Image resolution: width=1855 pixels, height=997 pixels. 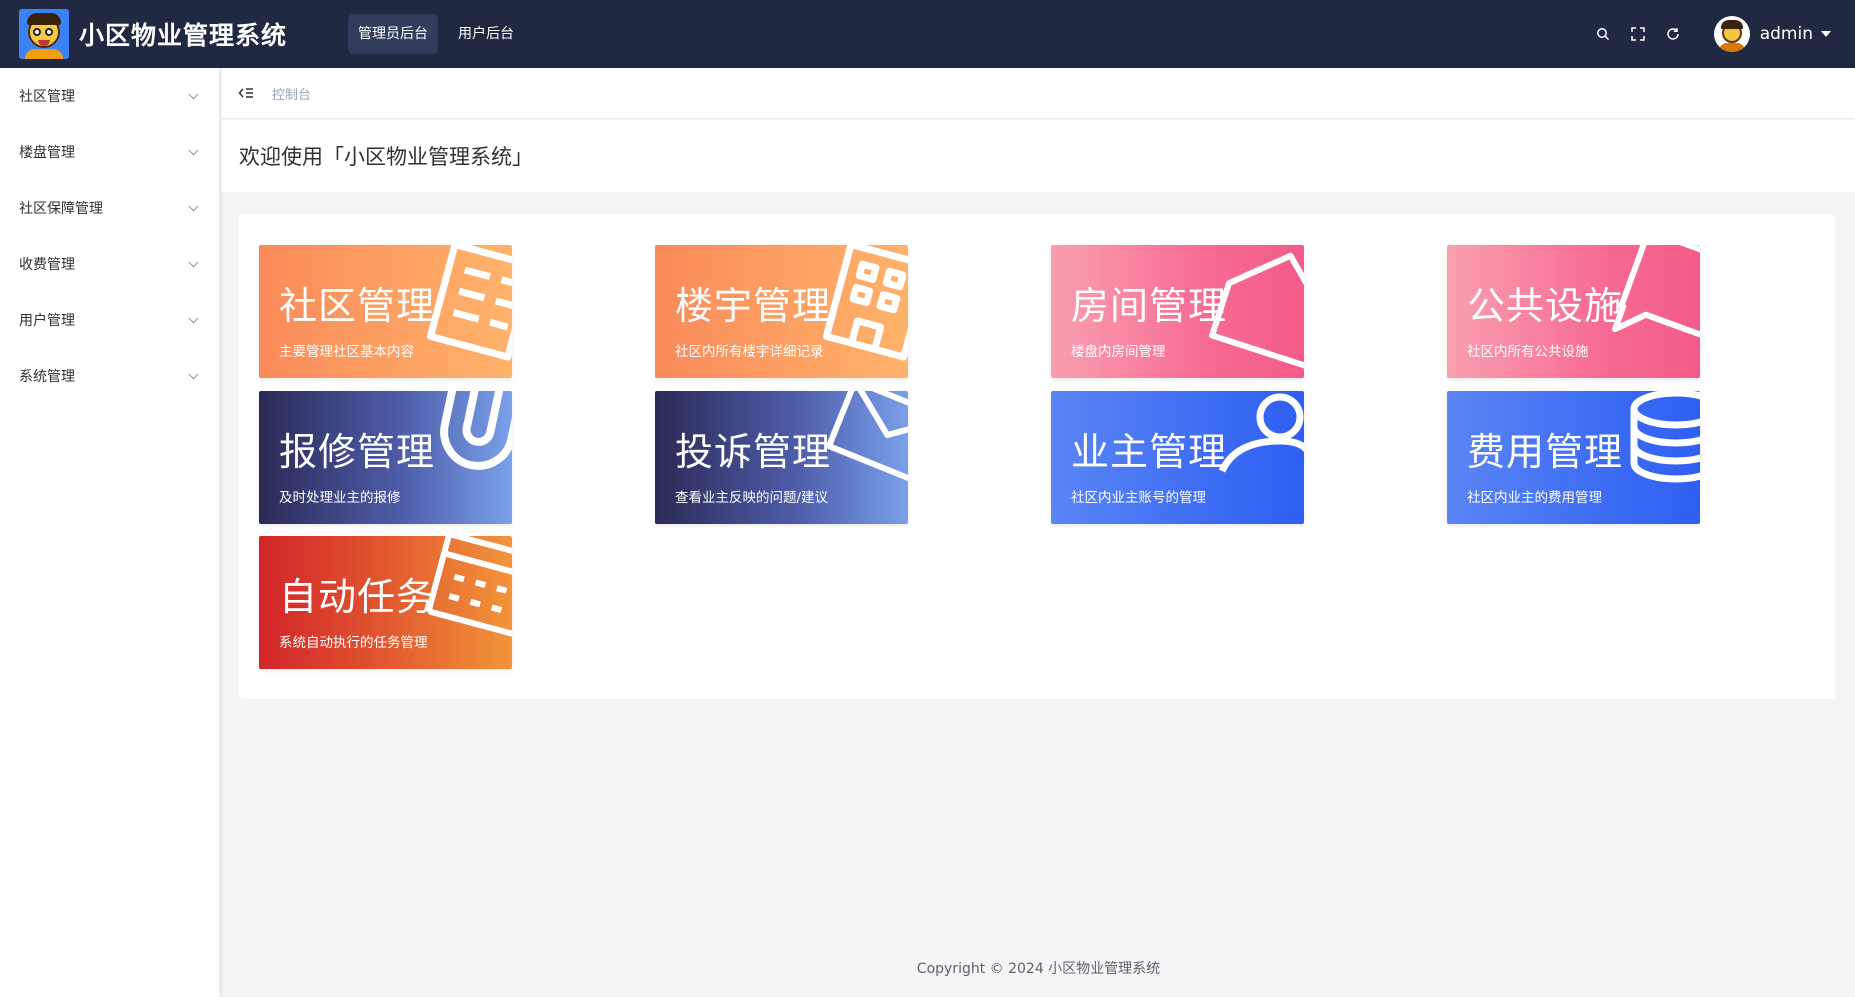 I want to click on sidebar-item-users: 用户管理, so click(x=109, y=320).